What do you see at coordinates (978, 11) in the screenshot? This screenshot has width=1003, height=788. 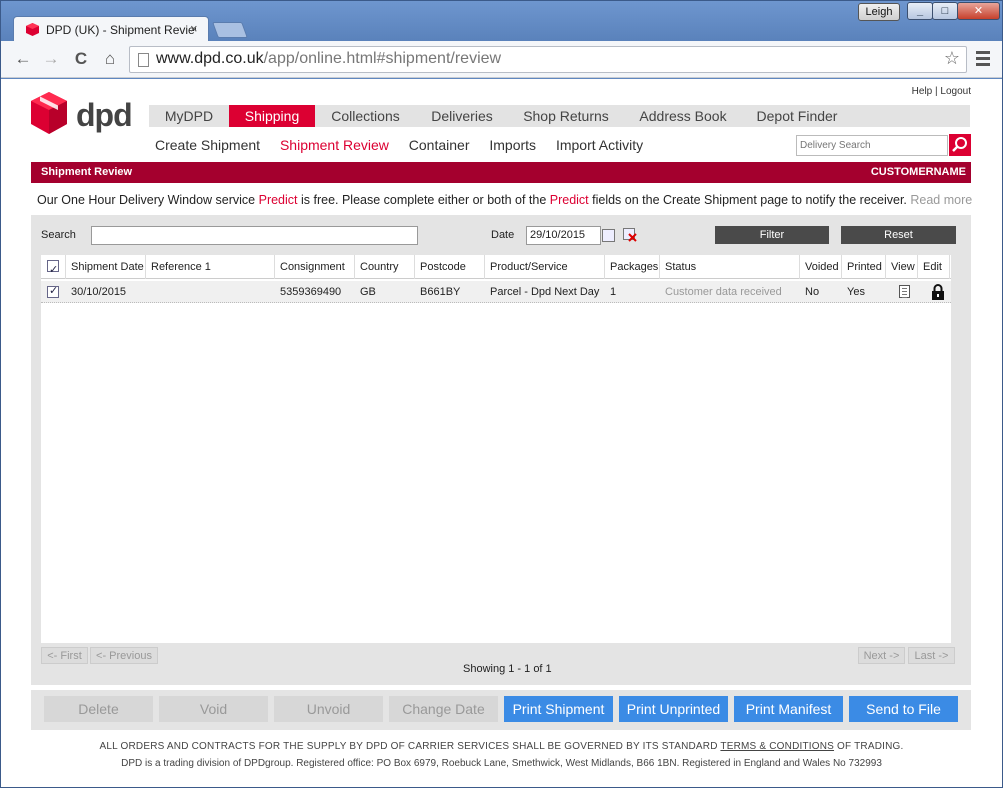 I see `close-window-button: ✕` at bounding box center [978, 11].